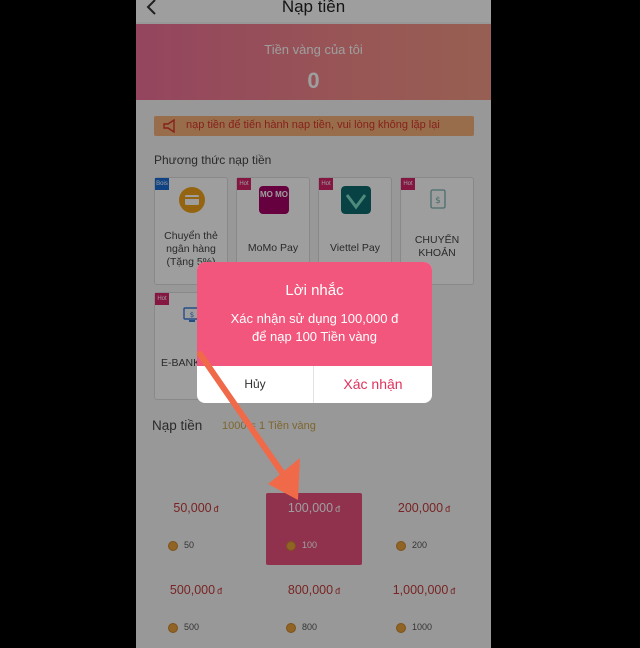  I want to click on dialog-message-line: Xác nhận sử dụng 100,000 đ, so click(314, 318).